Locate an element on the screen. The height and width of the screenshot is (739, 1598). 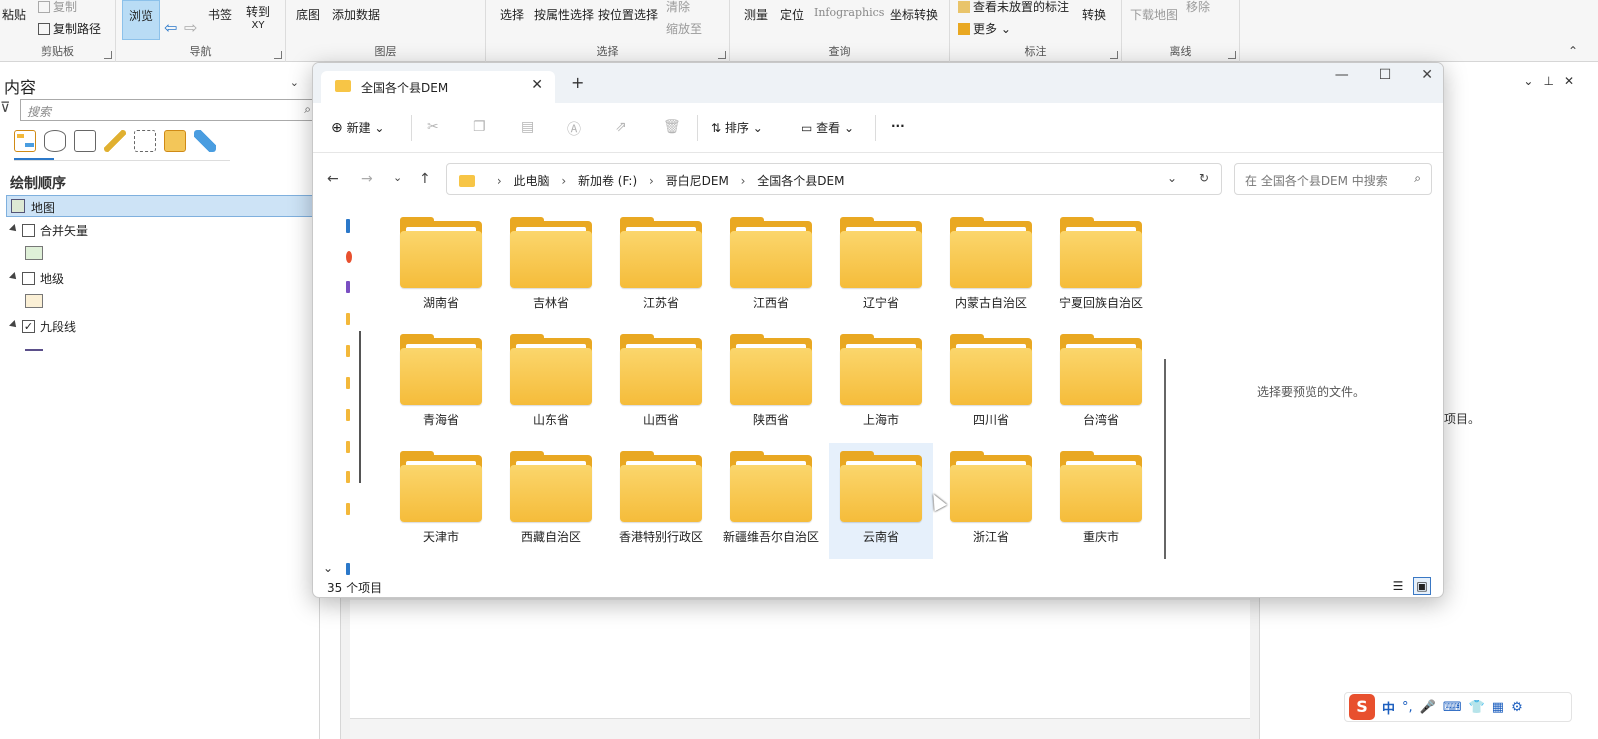
select-button: 选择 is located at coordinates (512, 14).